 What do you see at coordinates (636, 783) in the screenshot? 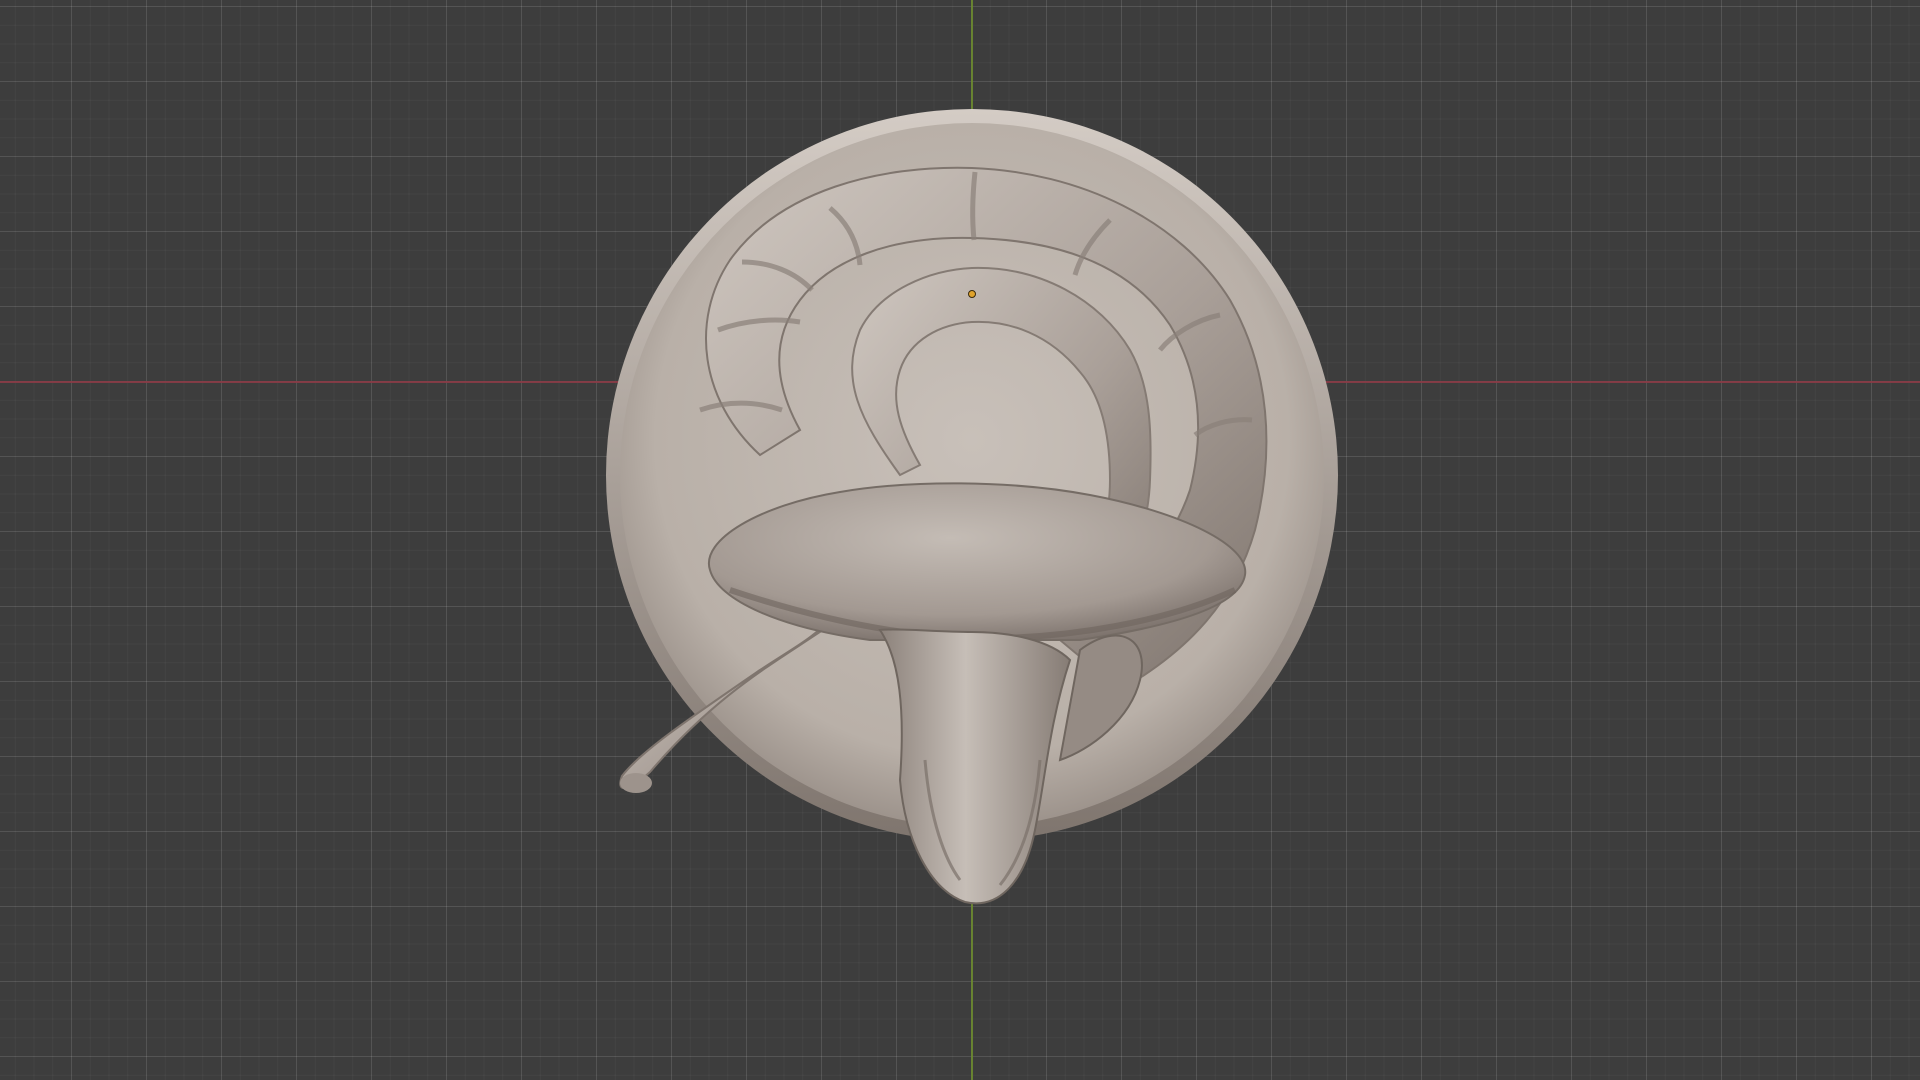
I see `tail-tip-end` at bounding box center [636, 783].